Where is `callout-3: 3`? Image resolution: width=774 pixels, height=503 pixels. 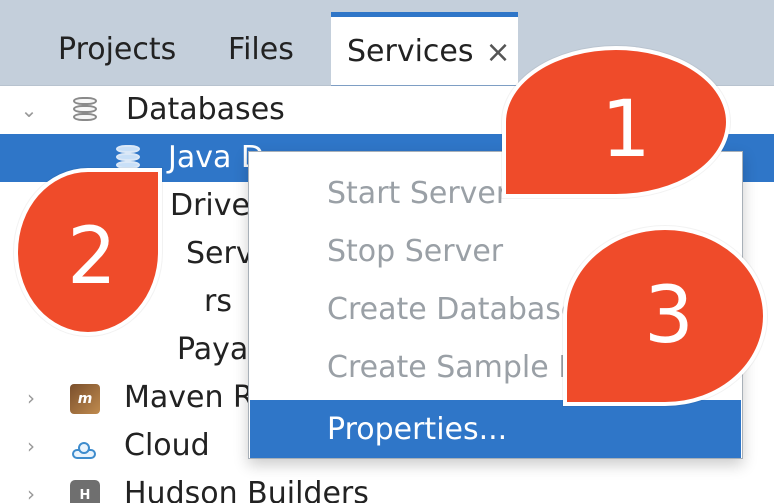 callout-3: 3 is located at coordinates (665, 316).